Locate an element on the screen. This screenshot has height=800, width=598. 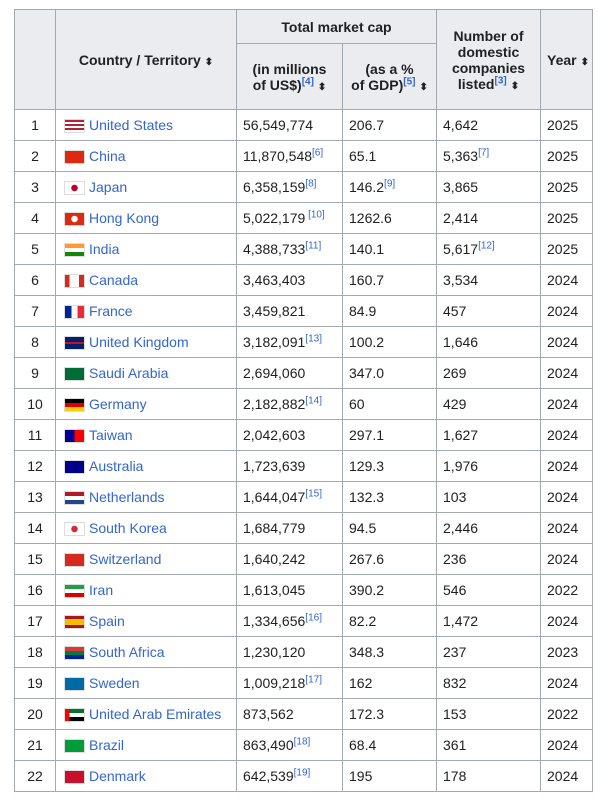
table-row: 6 Canada 3,463,403 160.7 3,534 2024 is located at coordinates (304, 280).